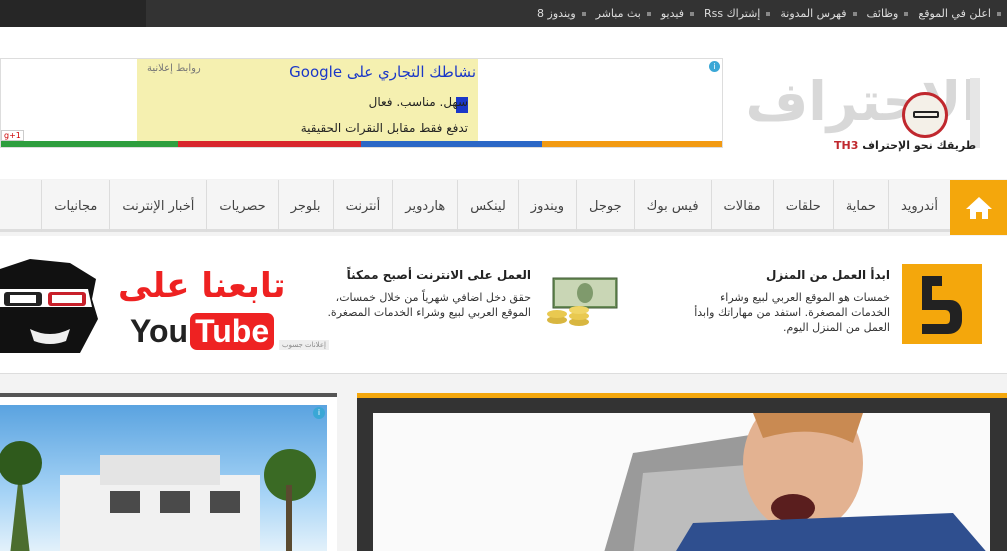 Image resolution: width=1007 pixels, height=551 pixels. What do you see at coordinates (439, 275) in the screenshot?
I see `banner-ad-2-title: العمل على الانترنت أصبح ممكناً` at bounding box center [439, 275].